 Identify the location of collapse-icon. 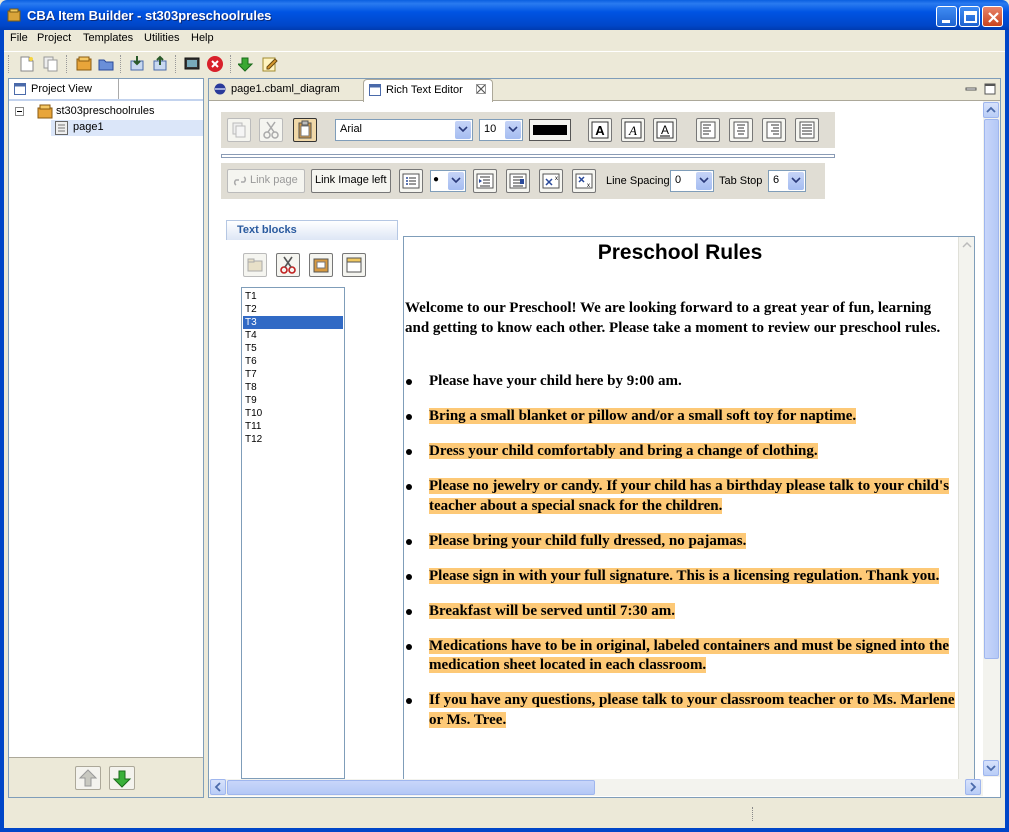
(19, 111).